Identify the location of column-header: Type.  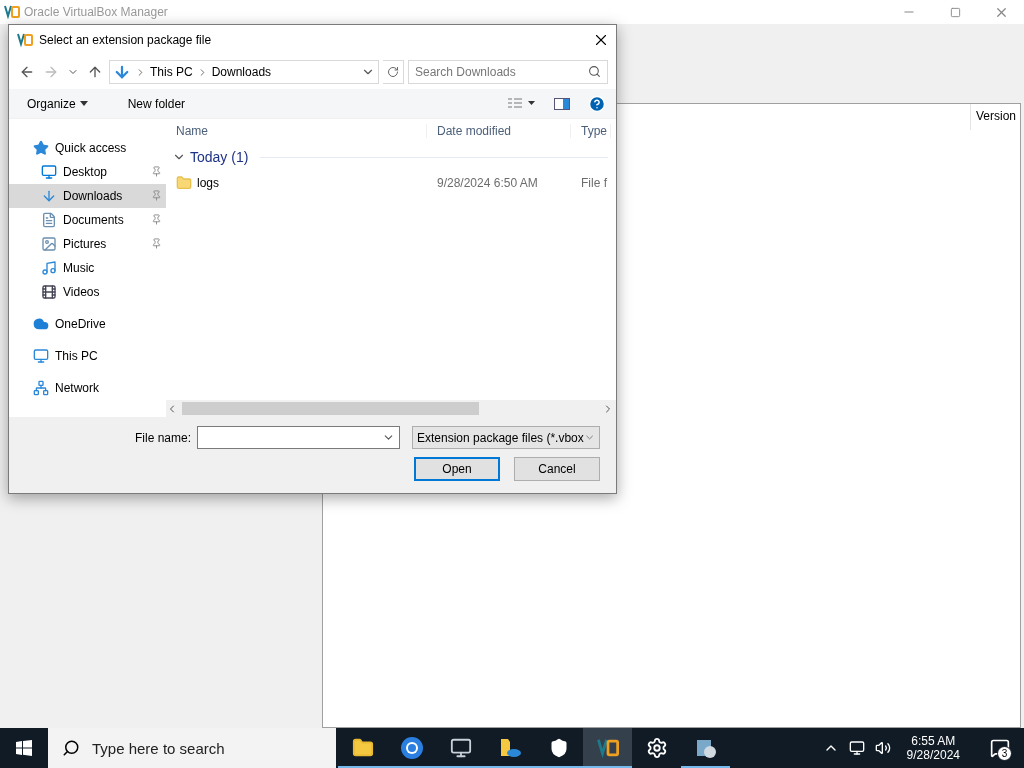
(591, 131).